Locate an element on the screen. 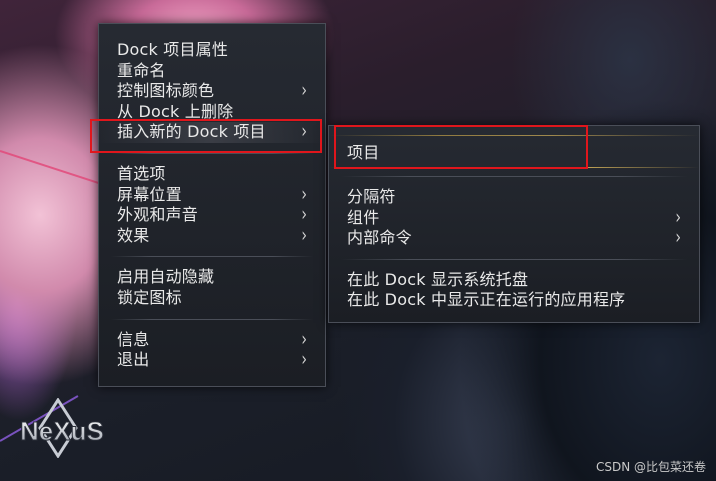 The image size is (716, 481). context-menu-item-2: 控制图标颜色 › is located at coordinates (212, 91).